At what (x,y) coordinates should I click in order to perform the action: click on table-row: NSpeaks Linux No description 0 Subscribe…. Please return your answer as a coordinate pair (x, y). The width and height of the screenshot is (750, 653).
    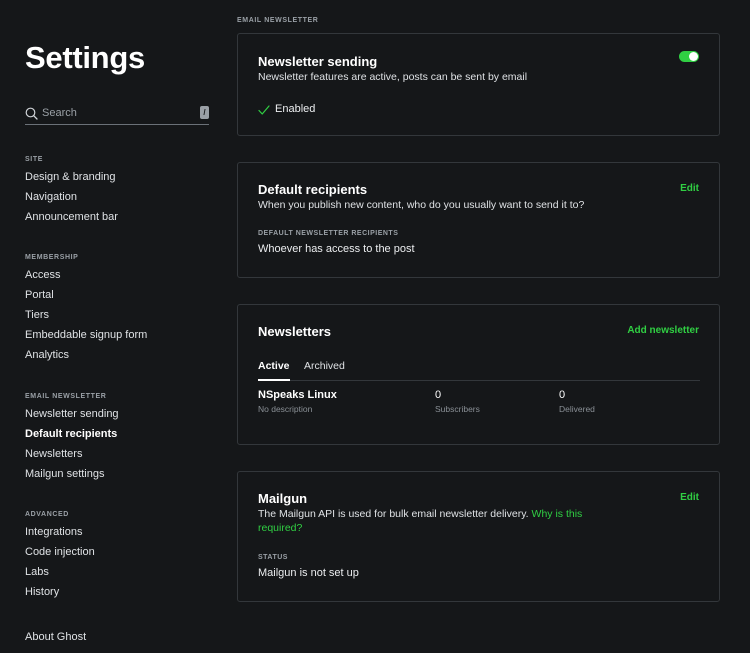
    Looking at the image, I should click on (479, 404).